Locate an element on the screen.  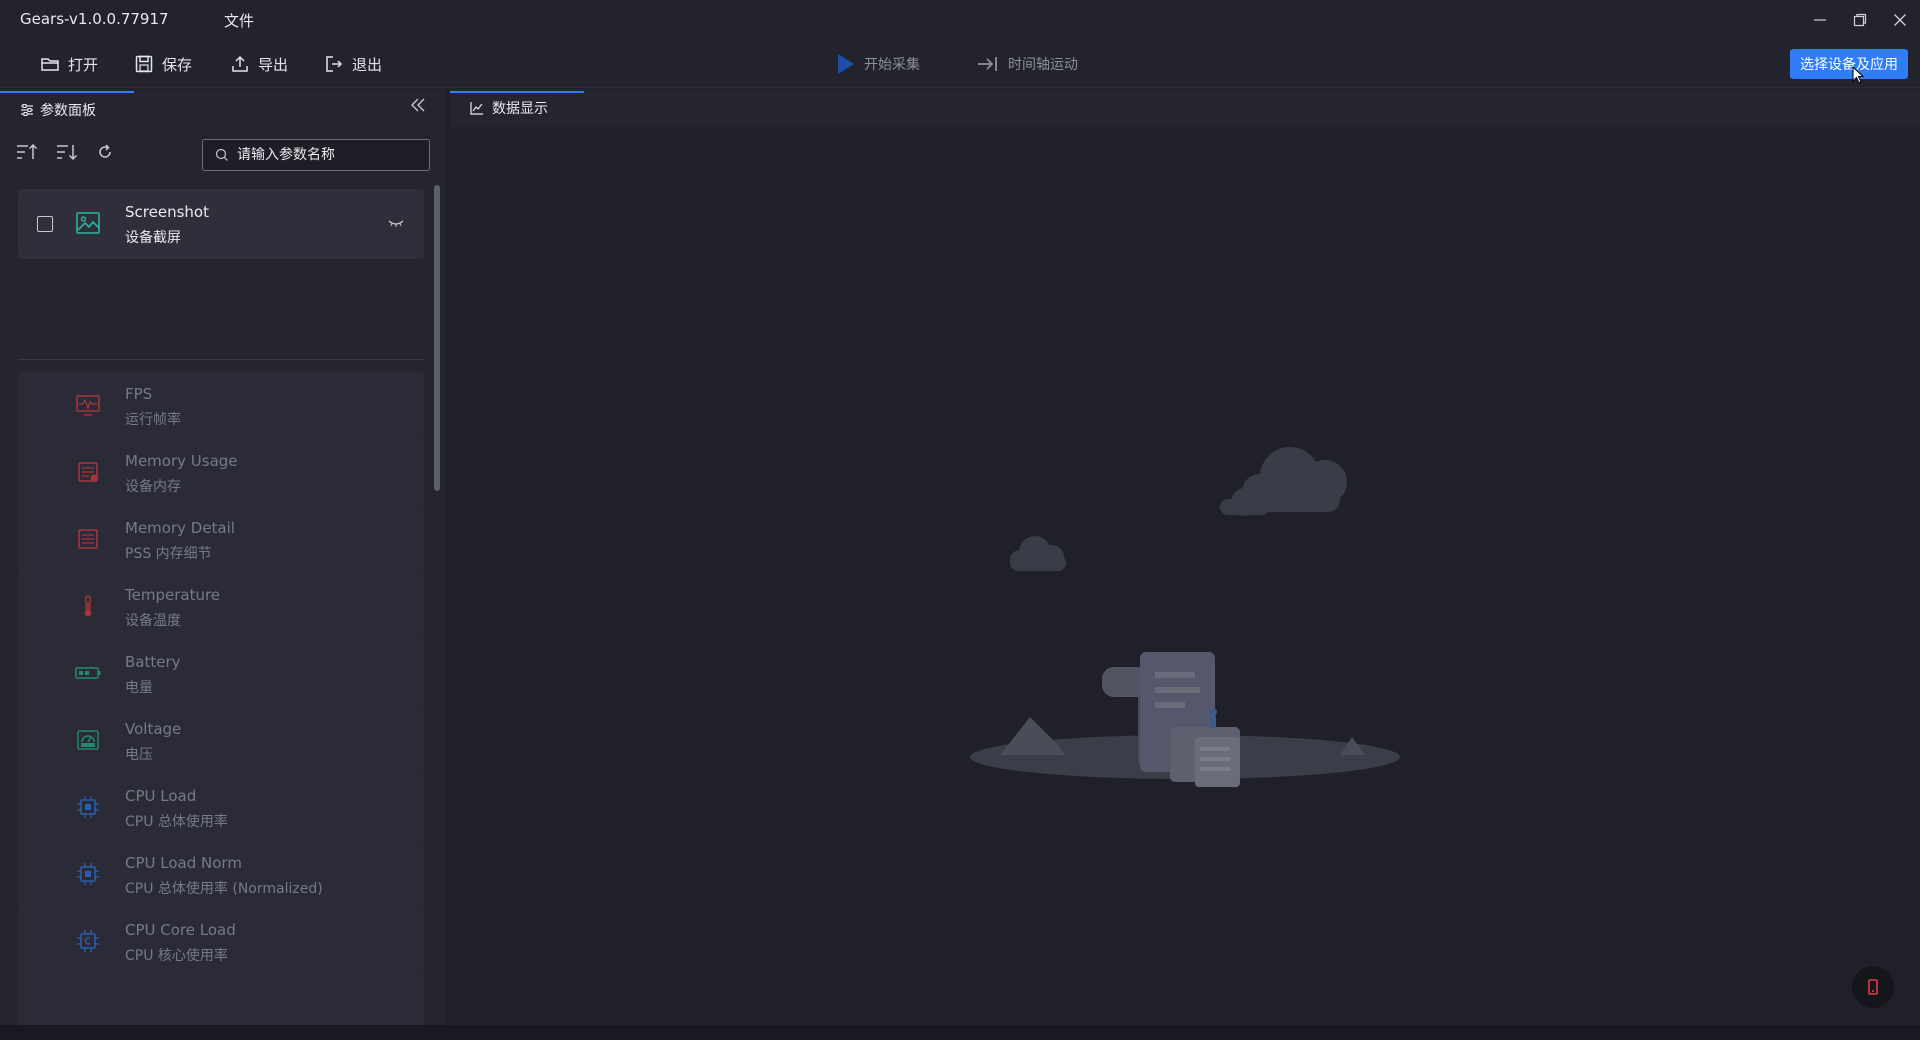
parameter-title: Voltage is located at coordinates (153, 729).